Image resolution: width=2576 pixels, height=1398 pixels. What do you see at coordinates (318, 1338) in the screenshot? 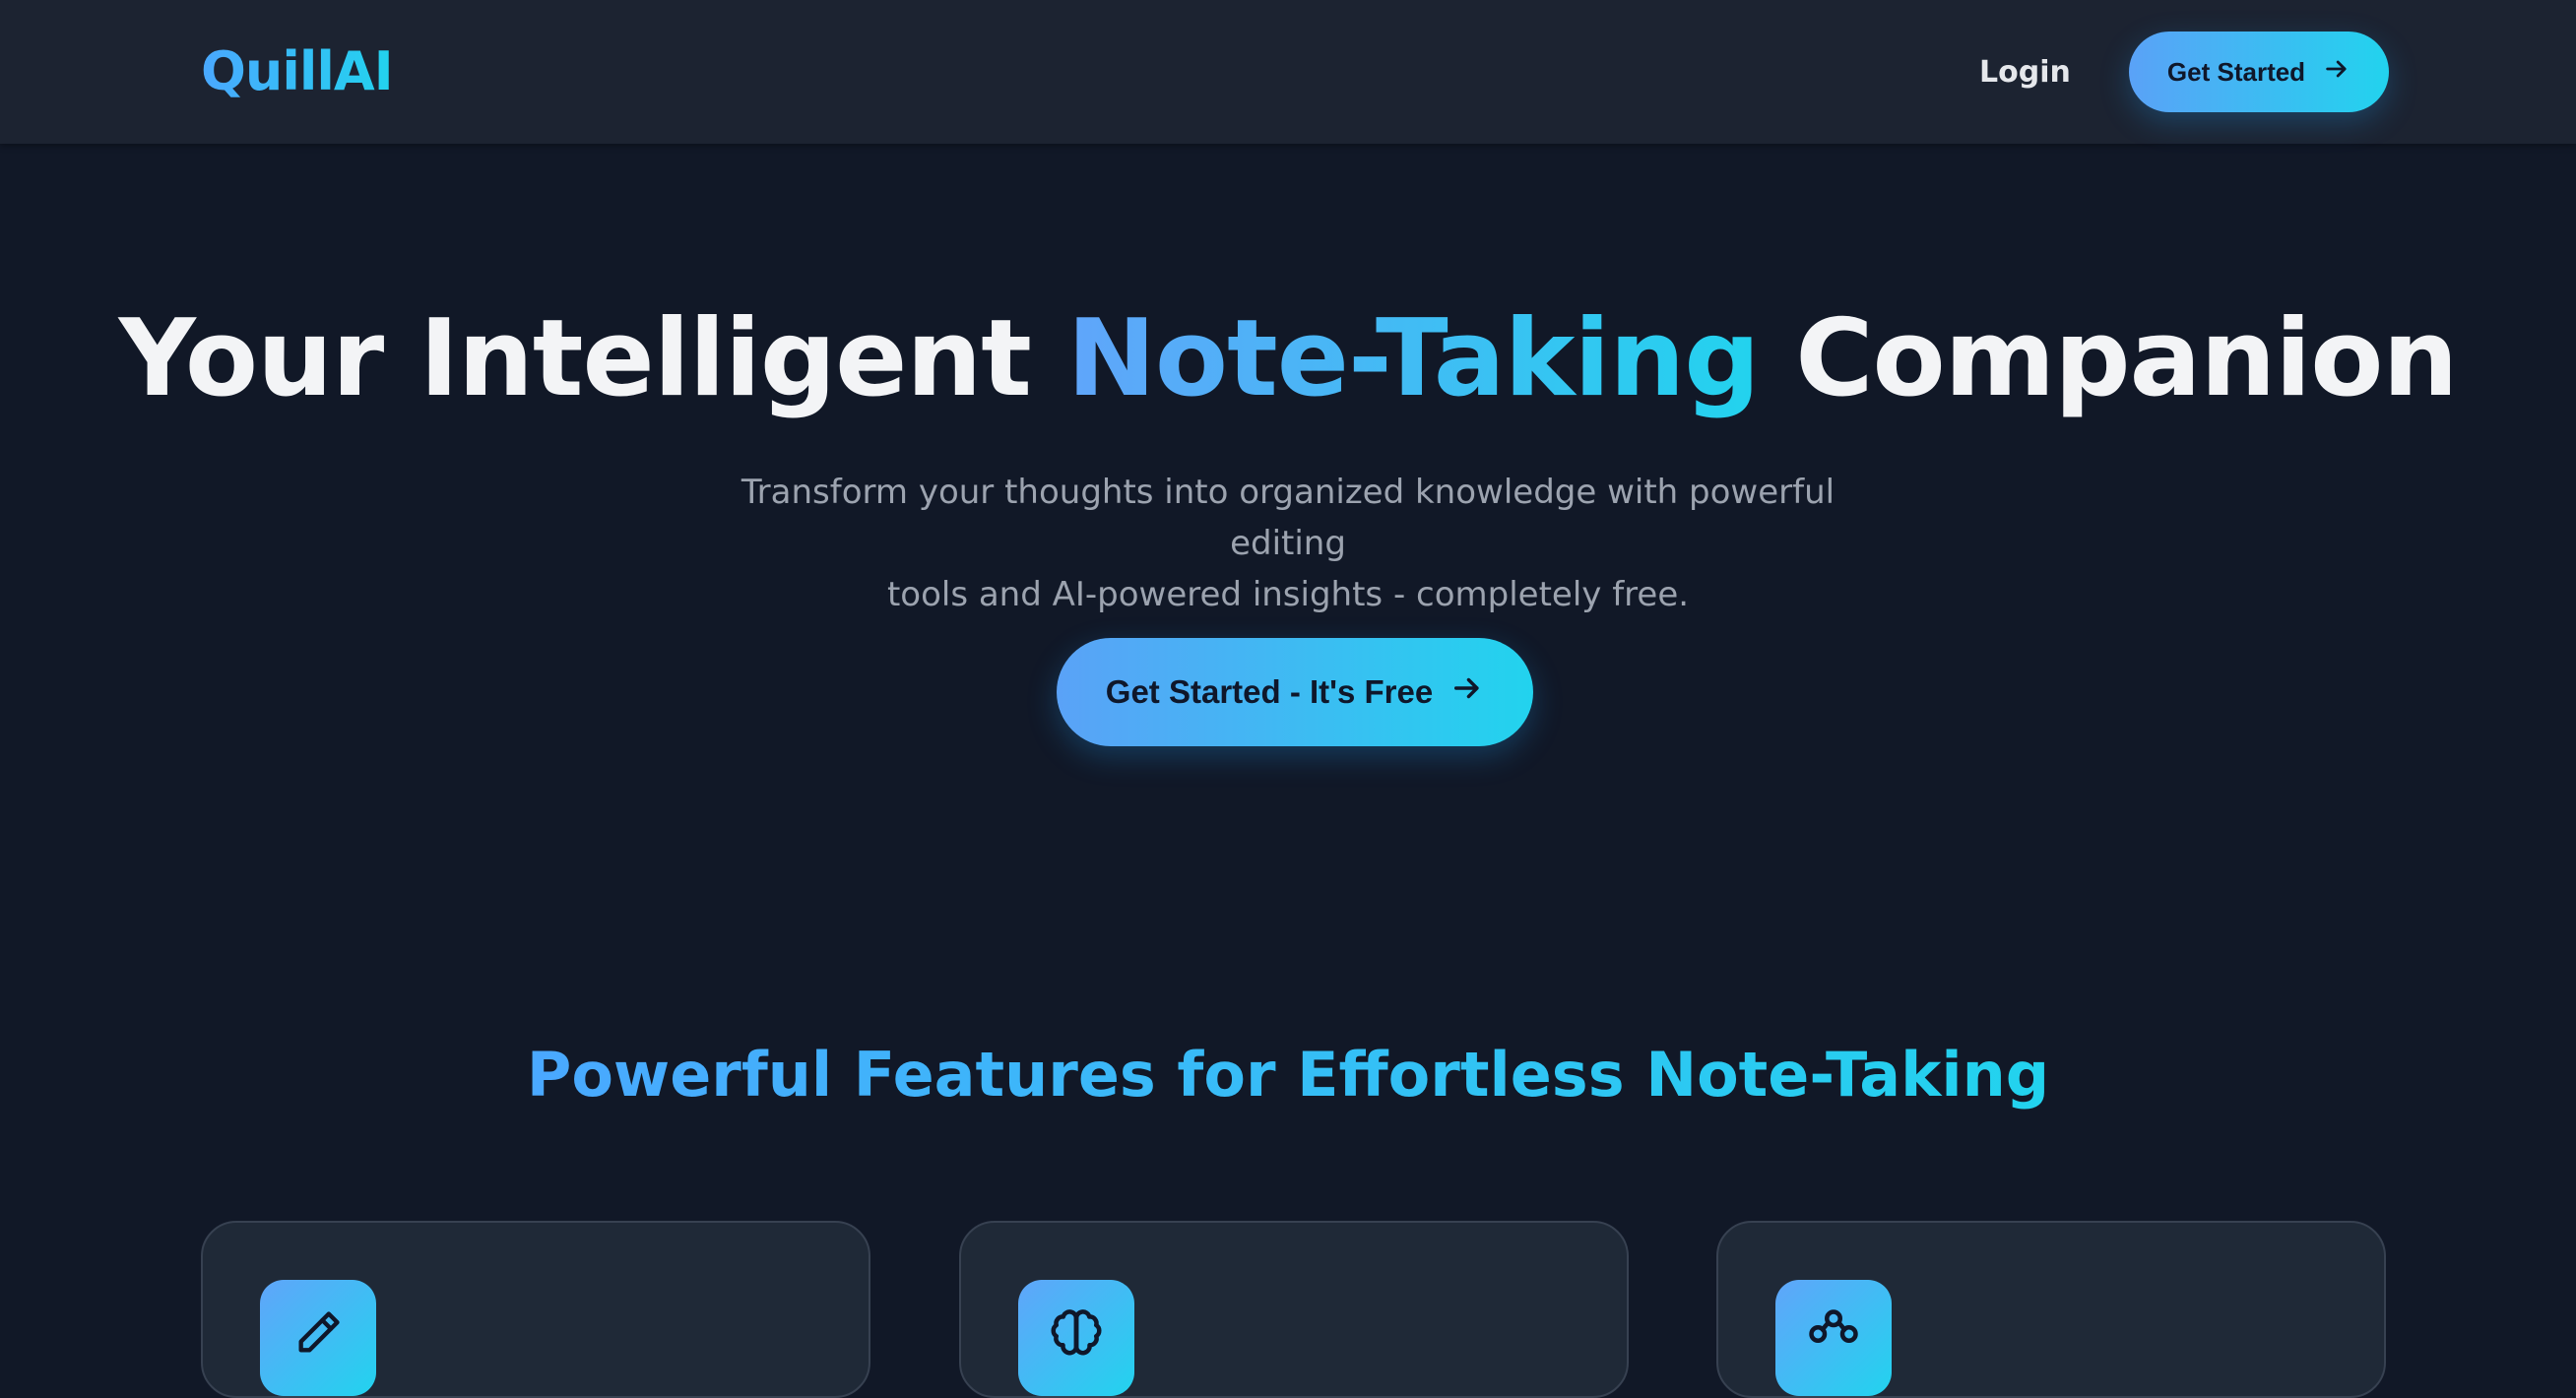
I see `pencil-icon` at bounding box center [318, 1338].